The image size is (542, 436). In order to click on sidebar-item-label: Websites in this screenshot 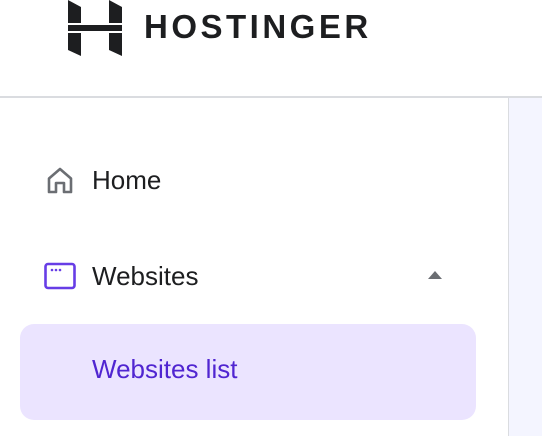, I will do `click(145, 276)`.